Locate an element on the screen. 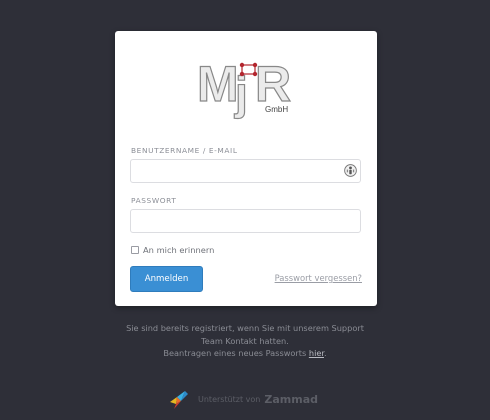 The width and height of the screenshot is (490, 420). info-line-2: Team Kontakt hatten. is located at coordinates (245, 340).